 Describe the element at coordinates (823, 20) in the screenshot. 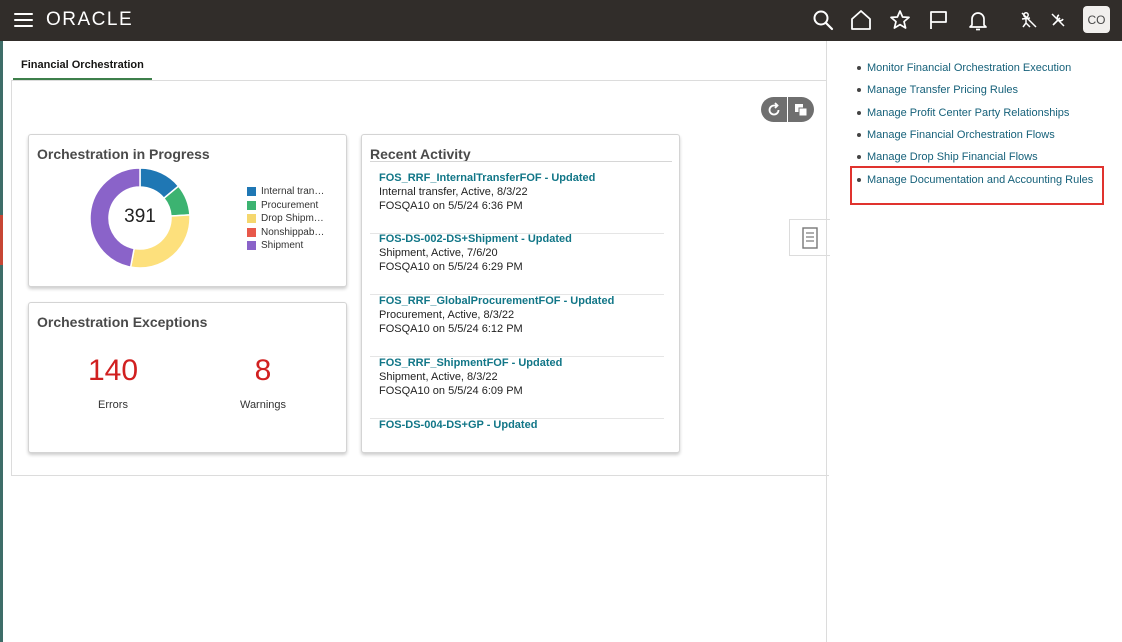

I see `search-icon` at that location.